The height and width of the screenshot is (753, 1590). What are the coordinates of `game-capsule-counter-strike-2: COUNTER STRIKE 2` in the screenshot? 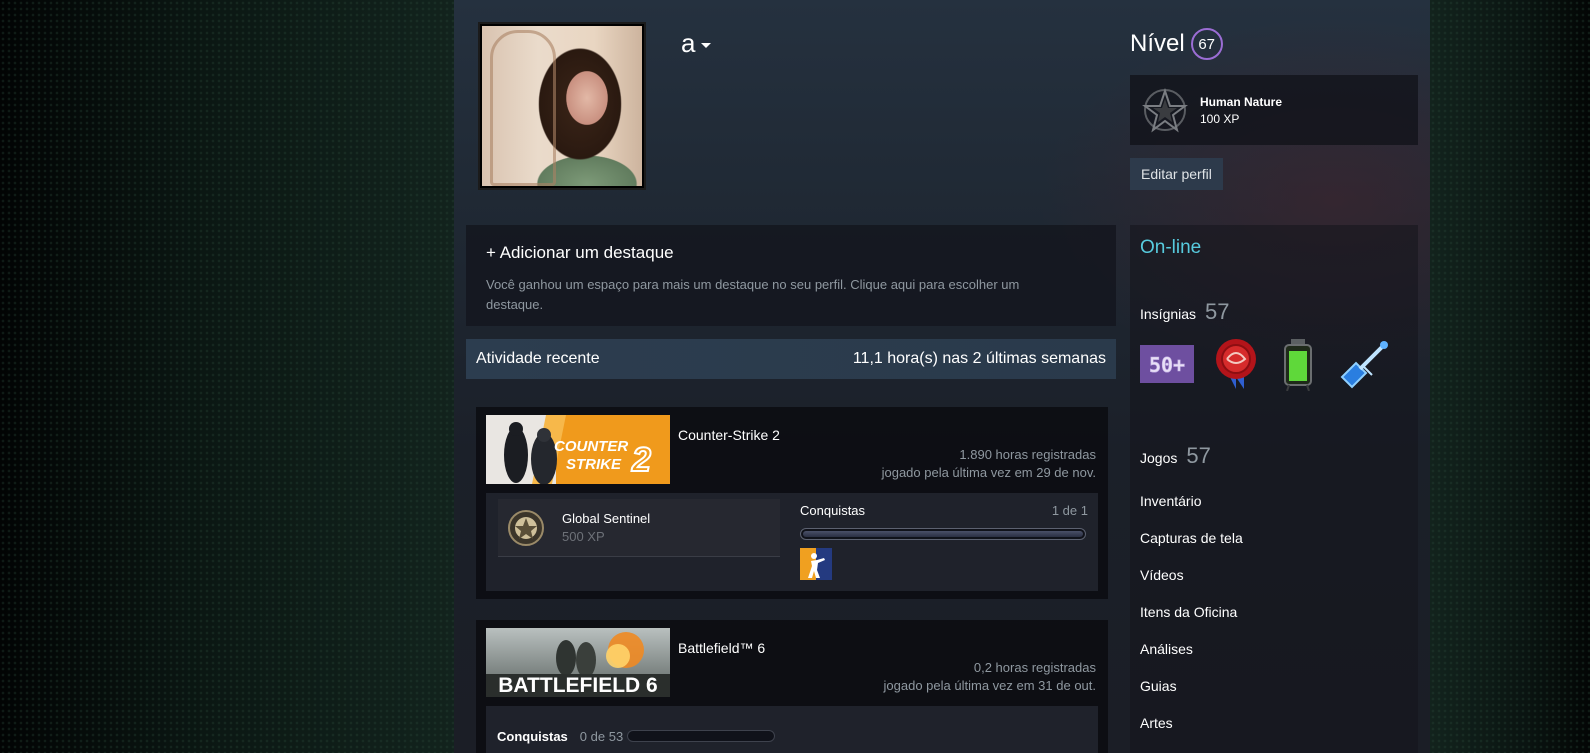 It's located at (578, 449).